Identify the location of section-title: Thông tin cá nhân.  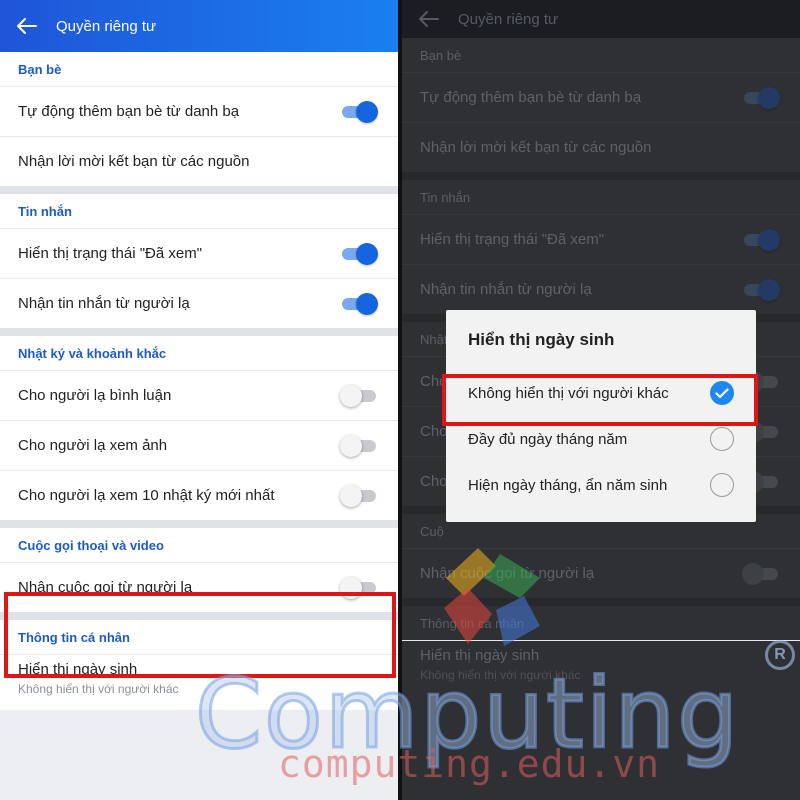
(74, 637).